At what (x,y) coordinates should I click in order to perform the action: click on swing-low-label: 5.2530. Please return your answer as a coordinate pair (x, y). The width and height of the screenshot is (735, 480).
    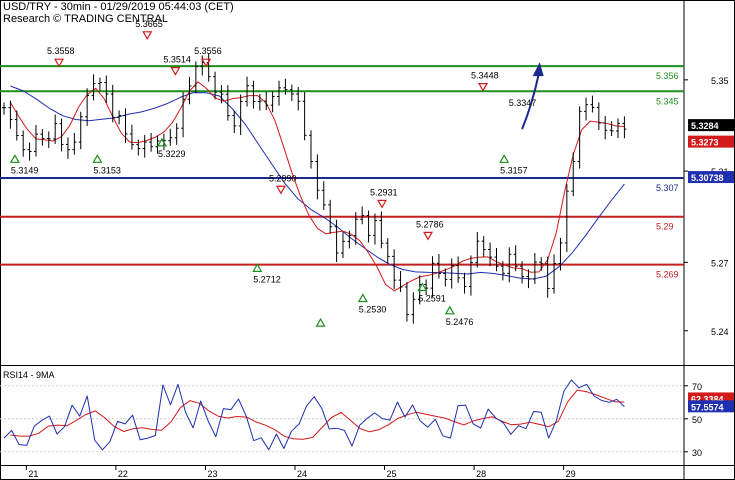
    Looking at the image, I should click on (373, 309).